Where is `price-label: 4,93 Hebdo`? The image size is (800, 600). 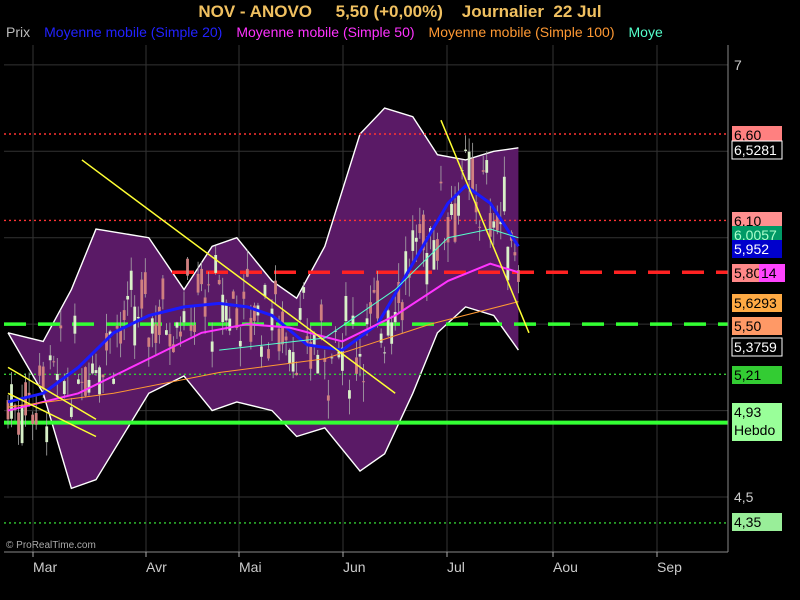 price-label: 4,93 Hebdo is located at coordinates (757, 422).